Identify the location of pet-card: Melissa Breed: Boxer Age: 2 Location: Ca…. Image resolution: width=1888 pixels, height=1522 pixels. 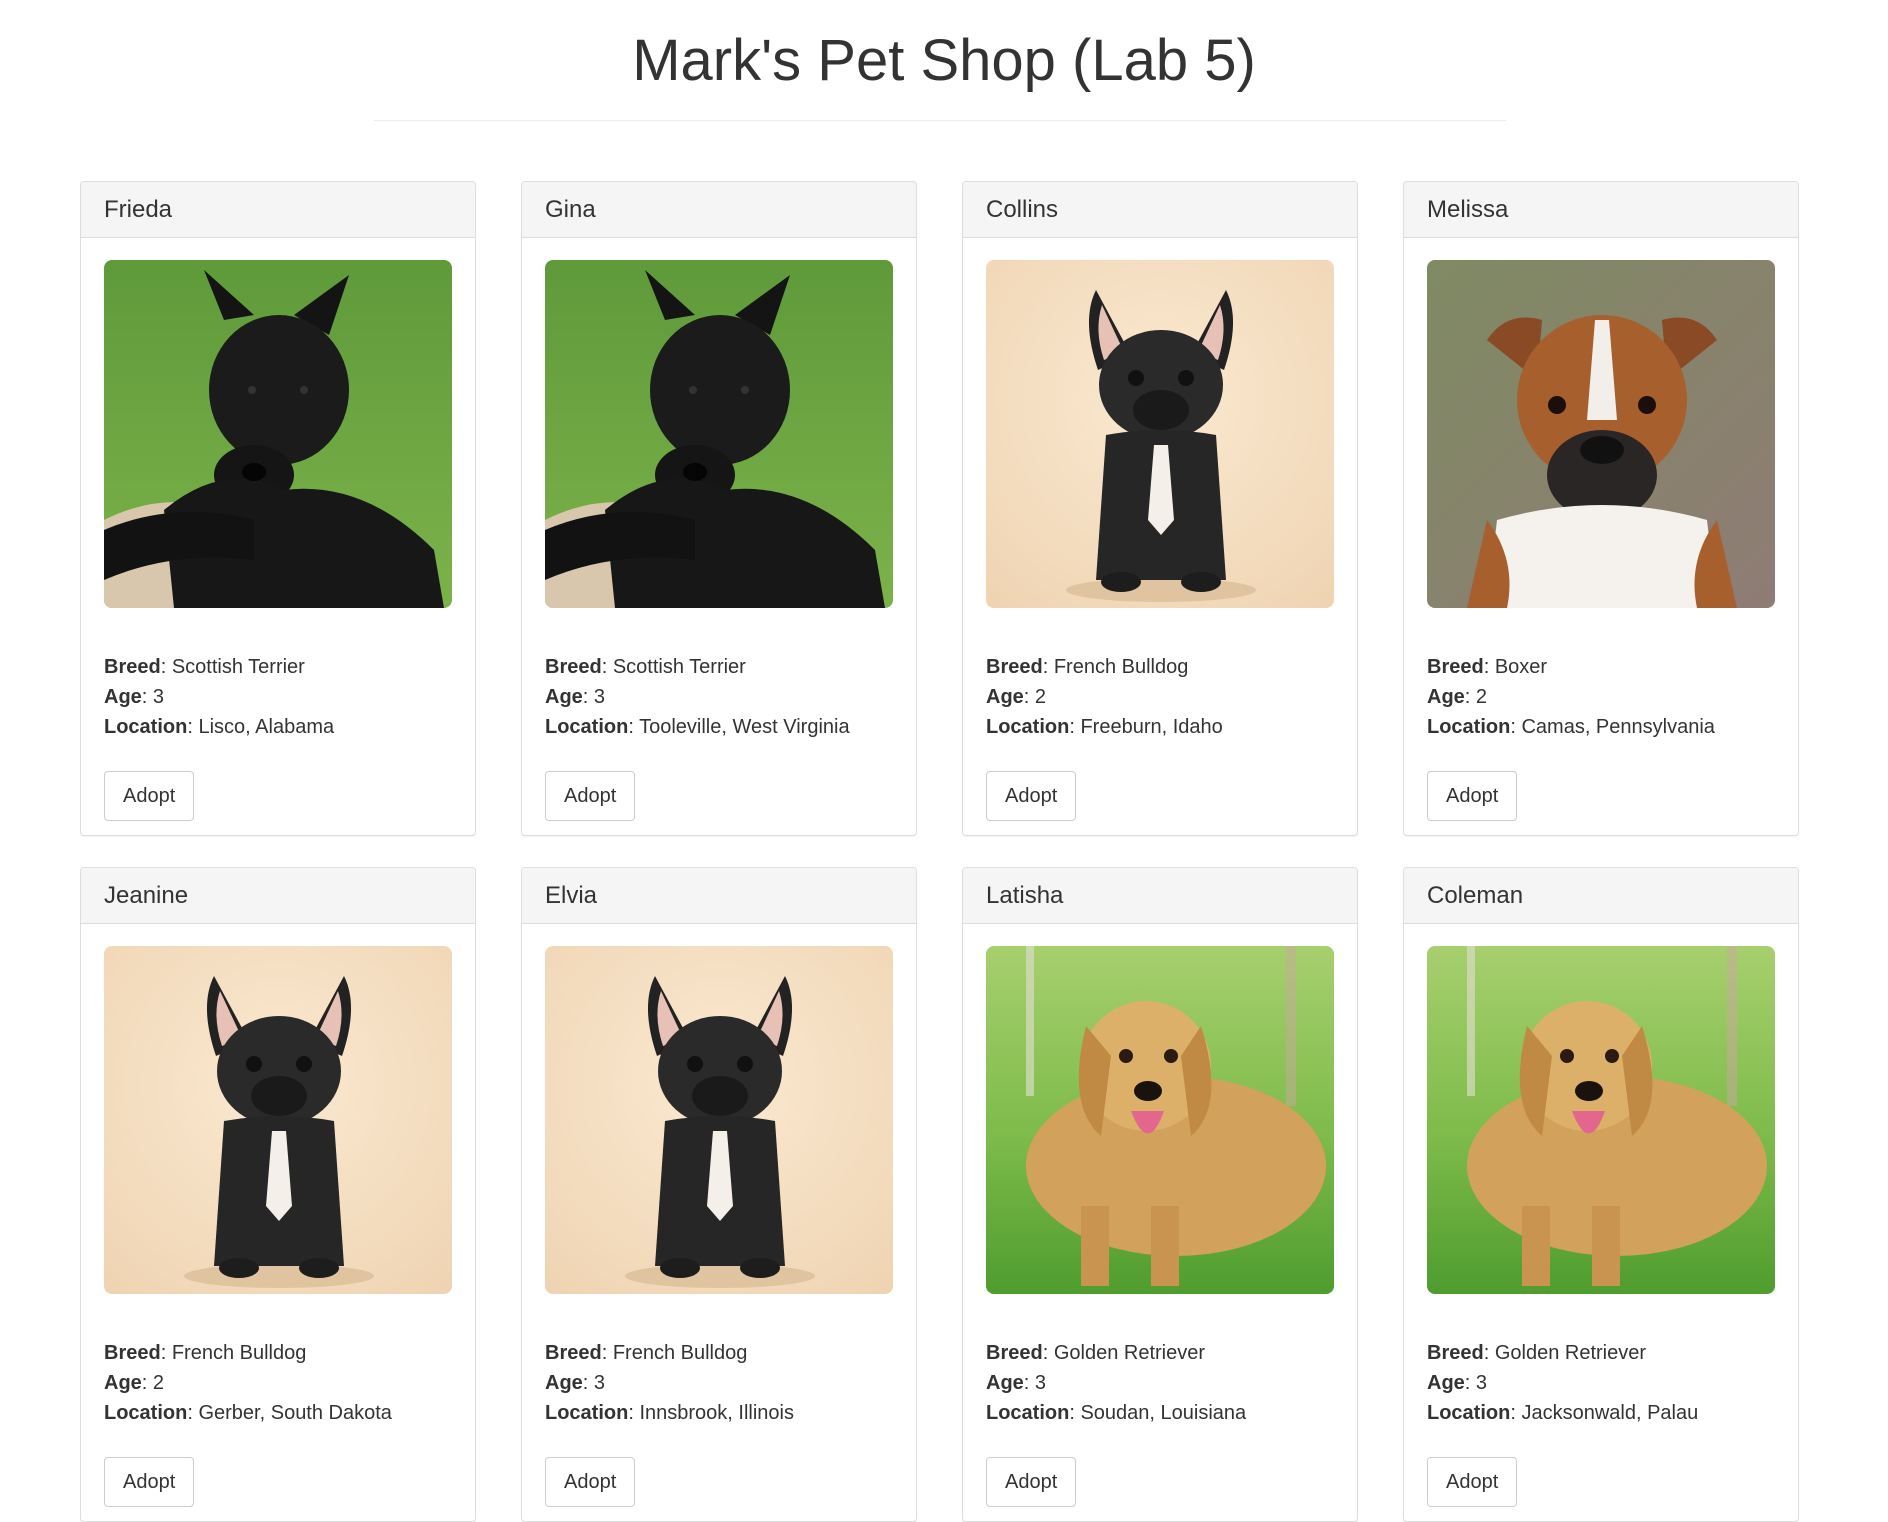
(1601, 508).